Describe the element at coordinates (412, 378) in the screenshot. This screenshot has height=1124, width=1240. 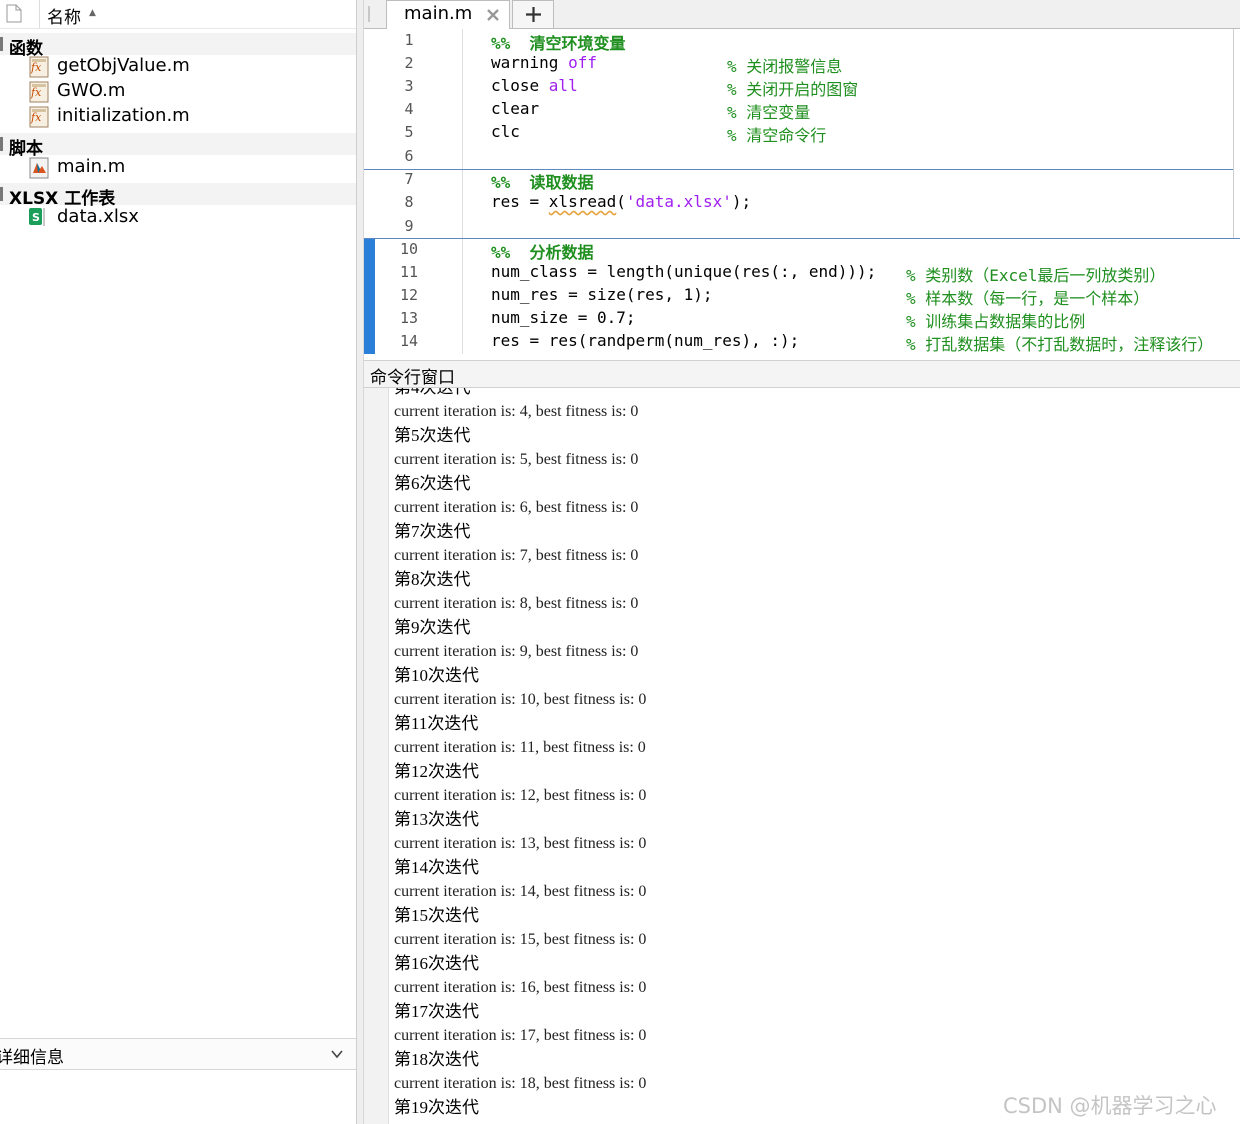
I see `command-window-title: 命令行窗口` at that location.